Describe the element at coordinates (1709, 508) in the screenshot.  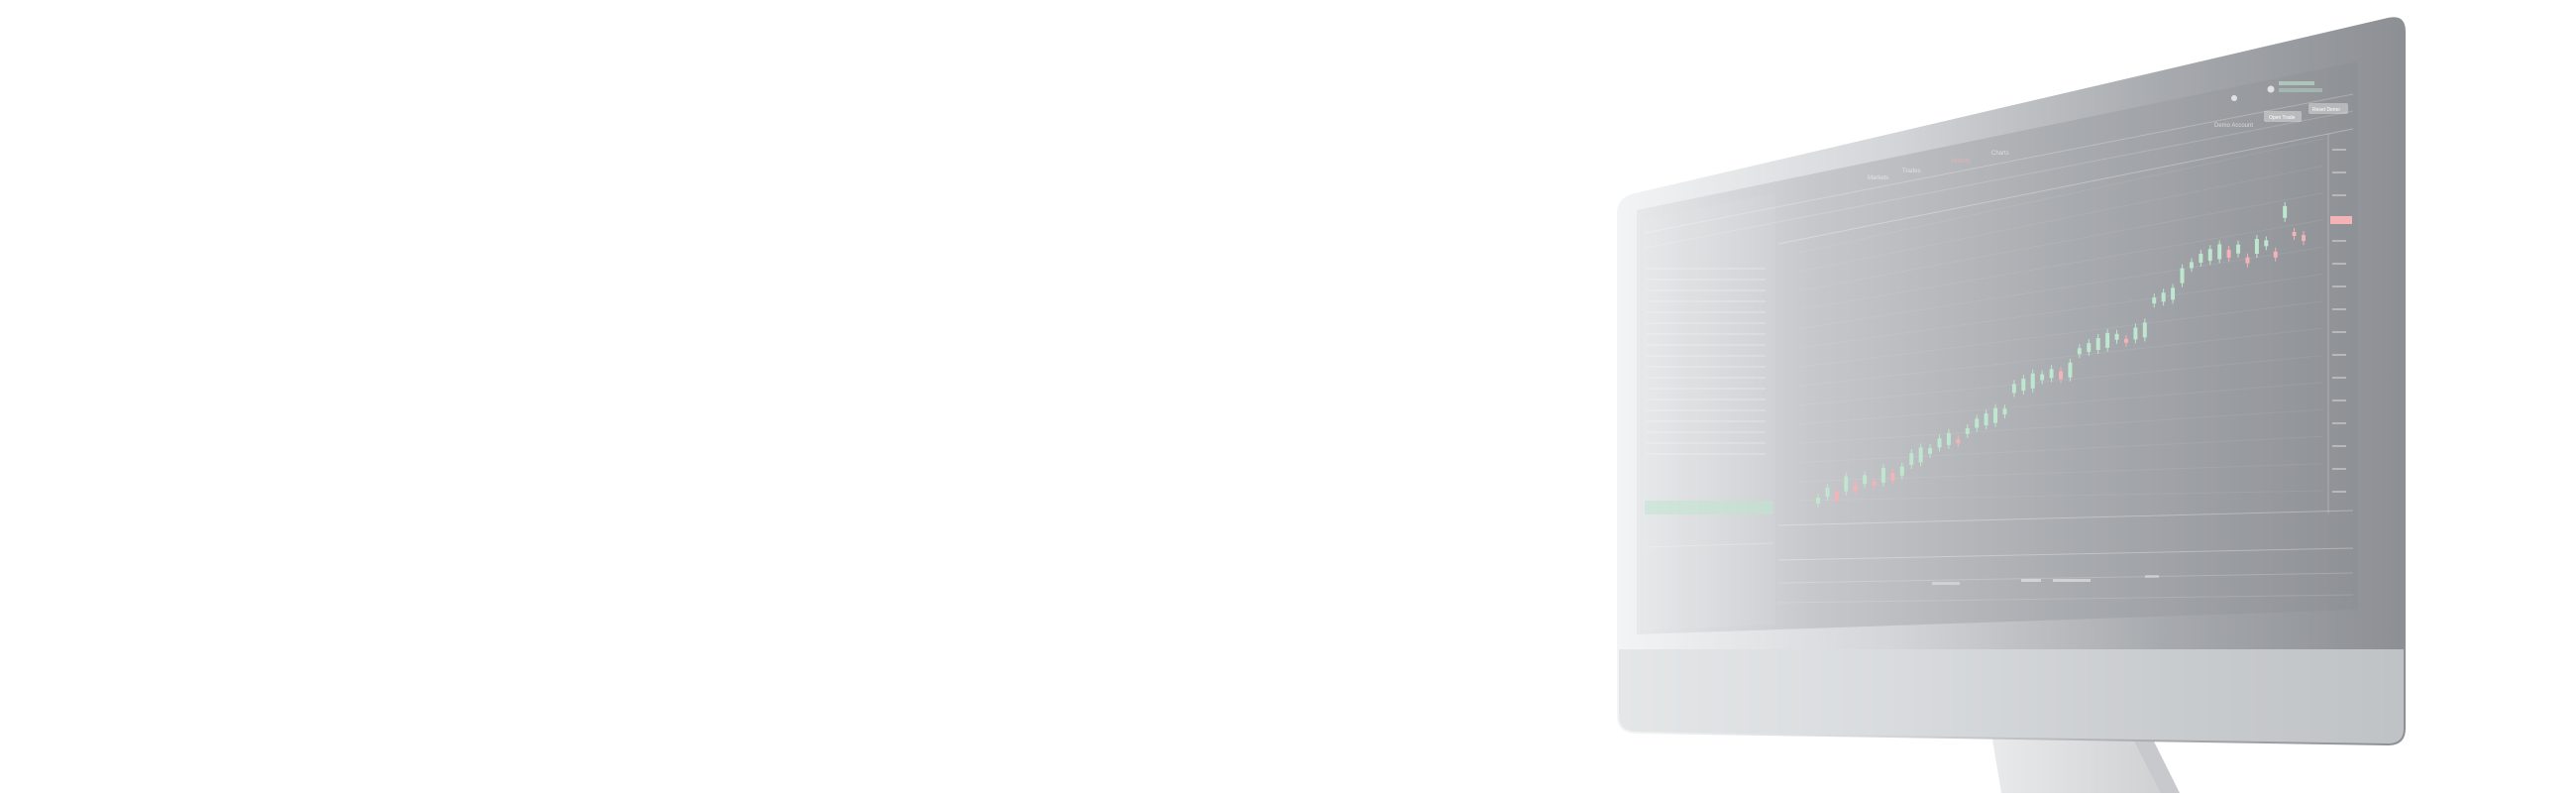
I see `sidebar-buy-button` at that location.